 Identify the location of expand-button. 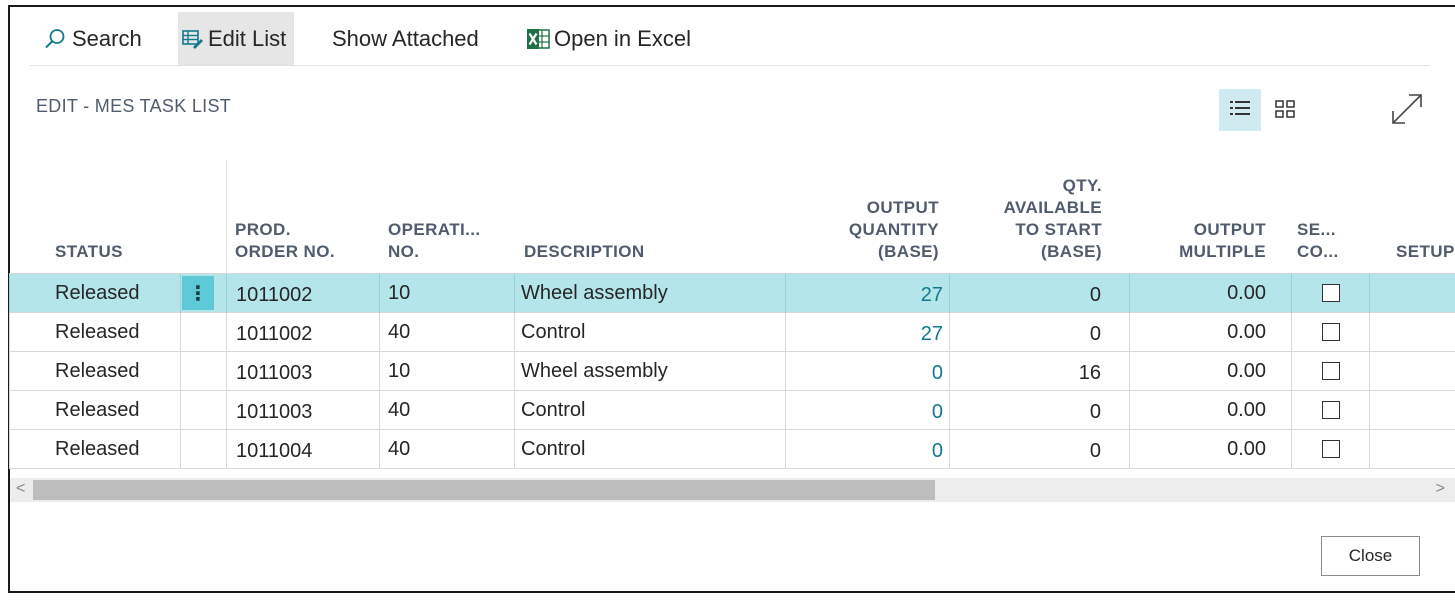
(1407, 111).